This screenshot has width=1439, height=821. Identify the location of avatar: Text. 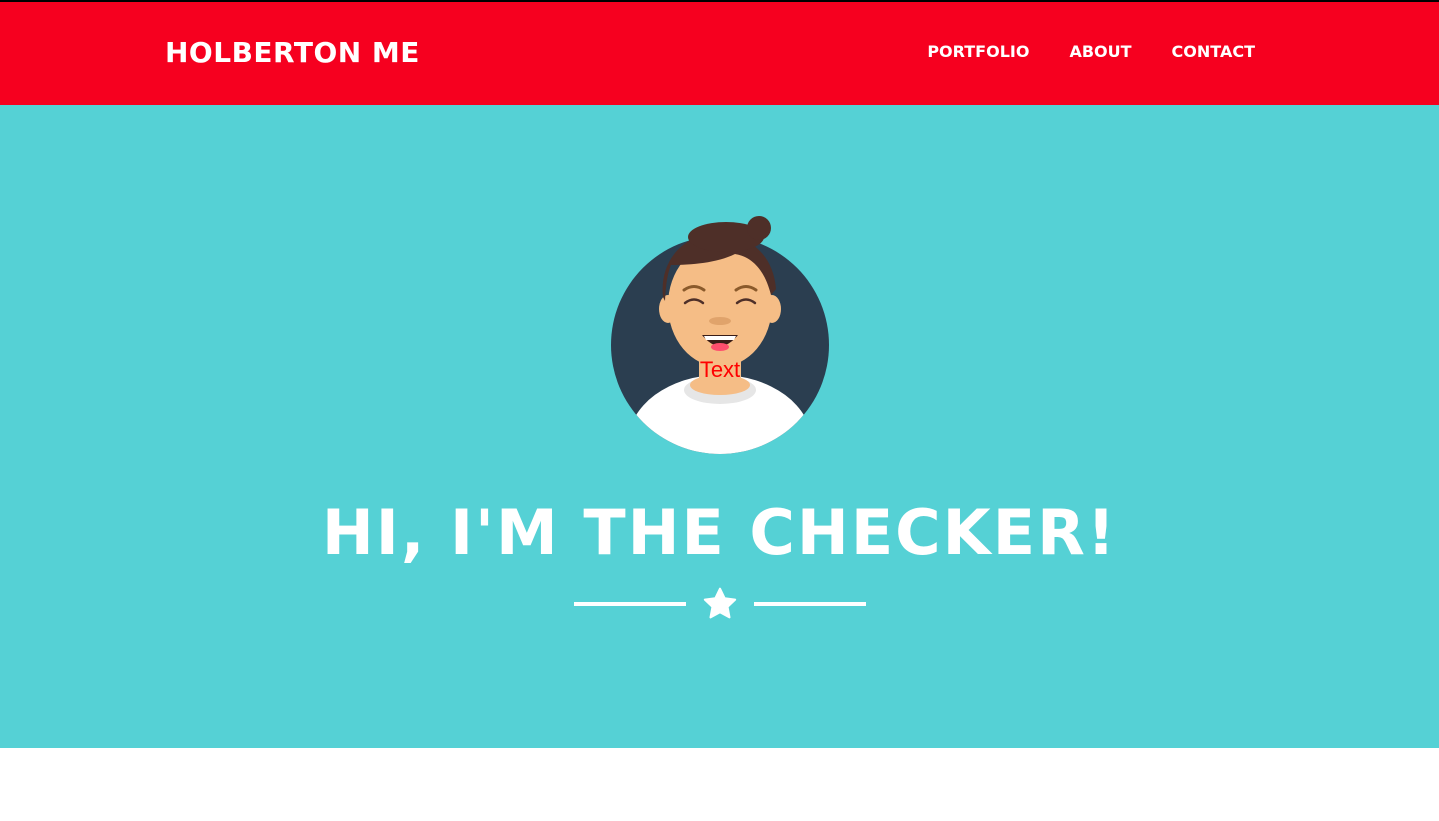
(720, 332).